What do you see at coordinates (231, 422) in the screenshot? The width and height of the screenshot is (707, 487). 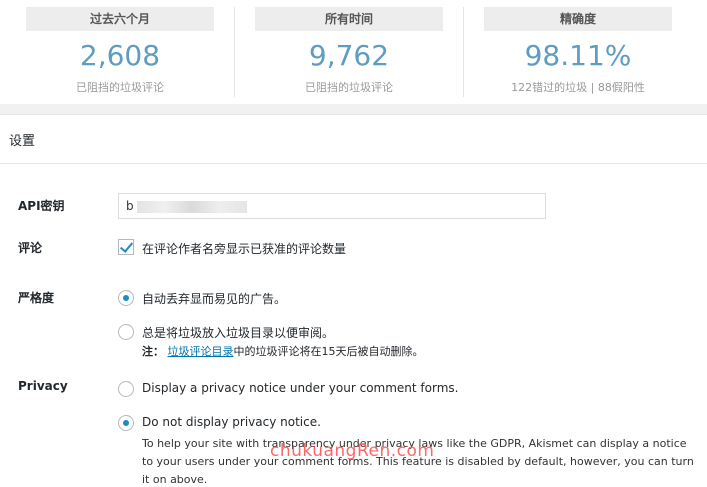 I see `privacy-hide-label: Do not display privacy notice.` at bounding box center [231, 422].